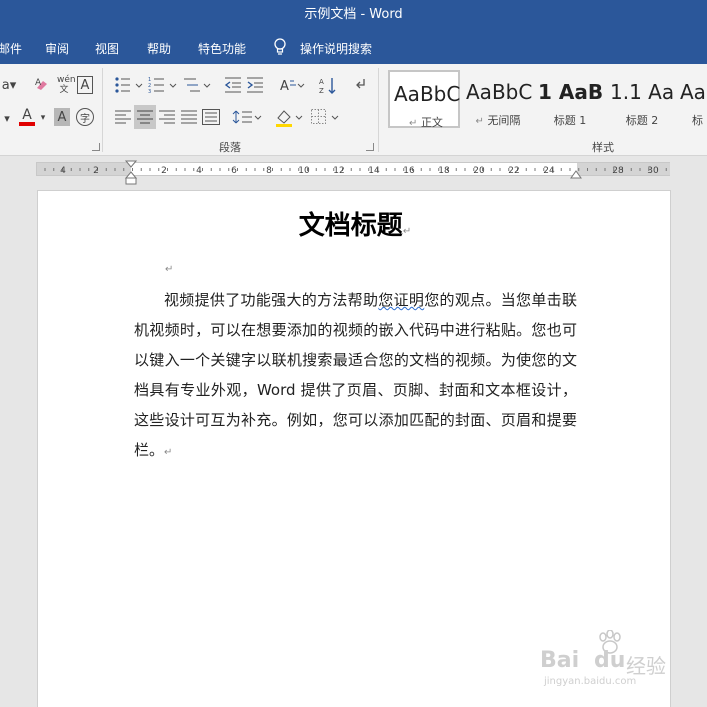 The height and width of the screenshot is (707, 707). Describe the element at coordinates (498, 99) in the screenshot. I see `style-no-spacing: AaBbC ↵ 无间隔` at that location.